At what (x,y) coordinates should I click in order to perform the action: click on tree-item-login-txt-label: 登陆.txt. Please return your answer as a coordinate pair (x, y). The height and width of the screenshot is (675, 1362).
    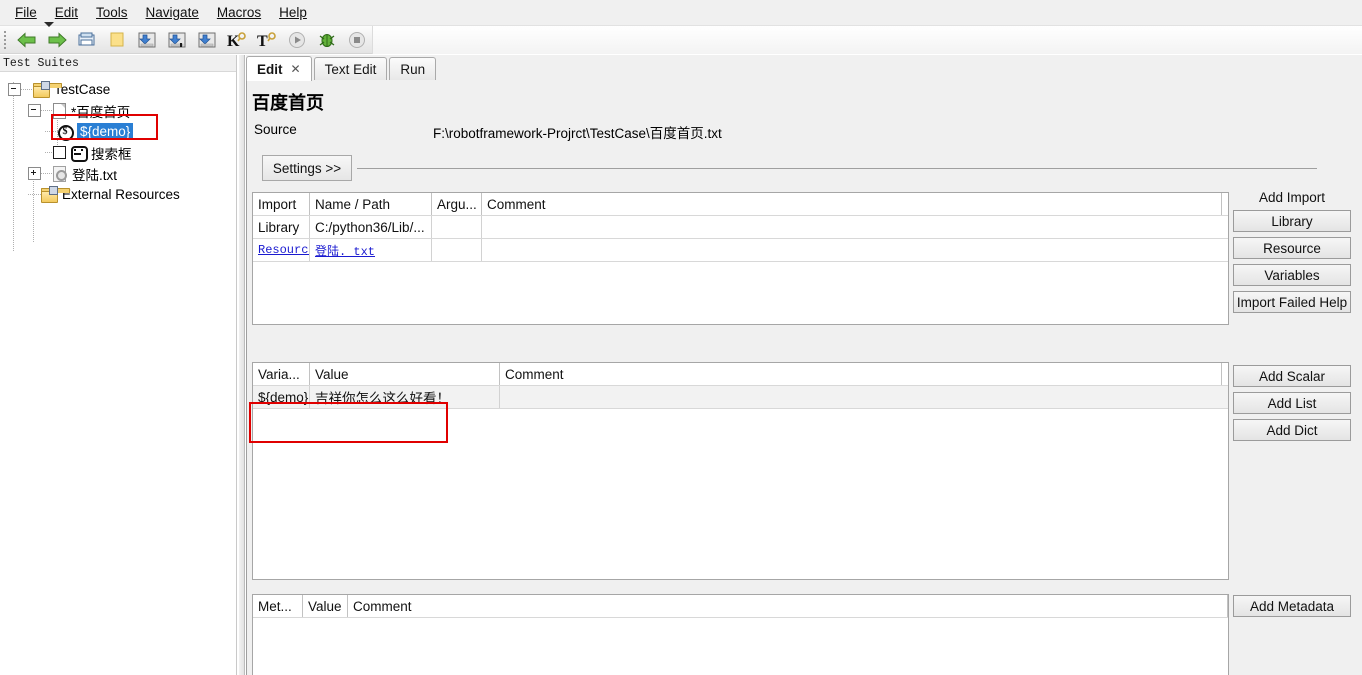
    Looking at the image, I should click on (95, 175).